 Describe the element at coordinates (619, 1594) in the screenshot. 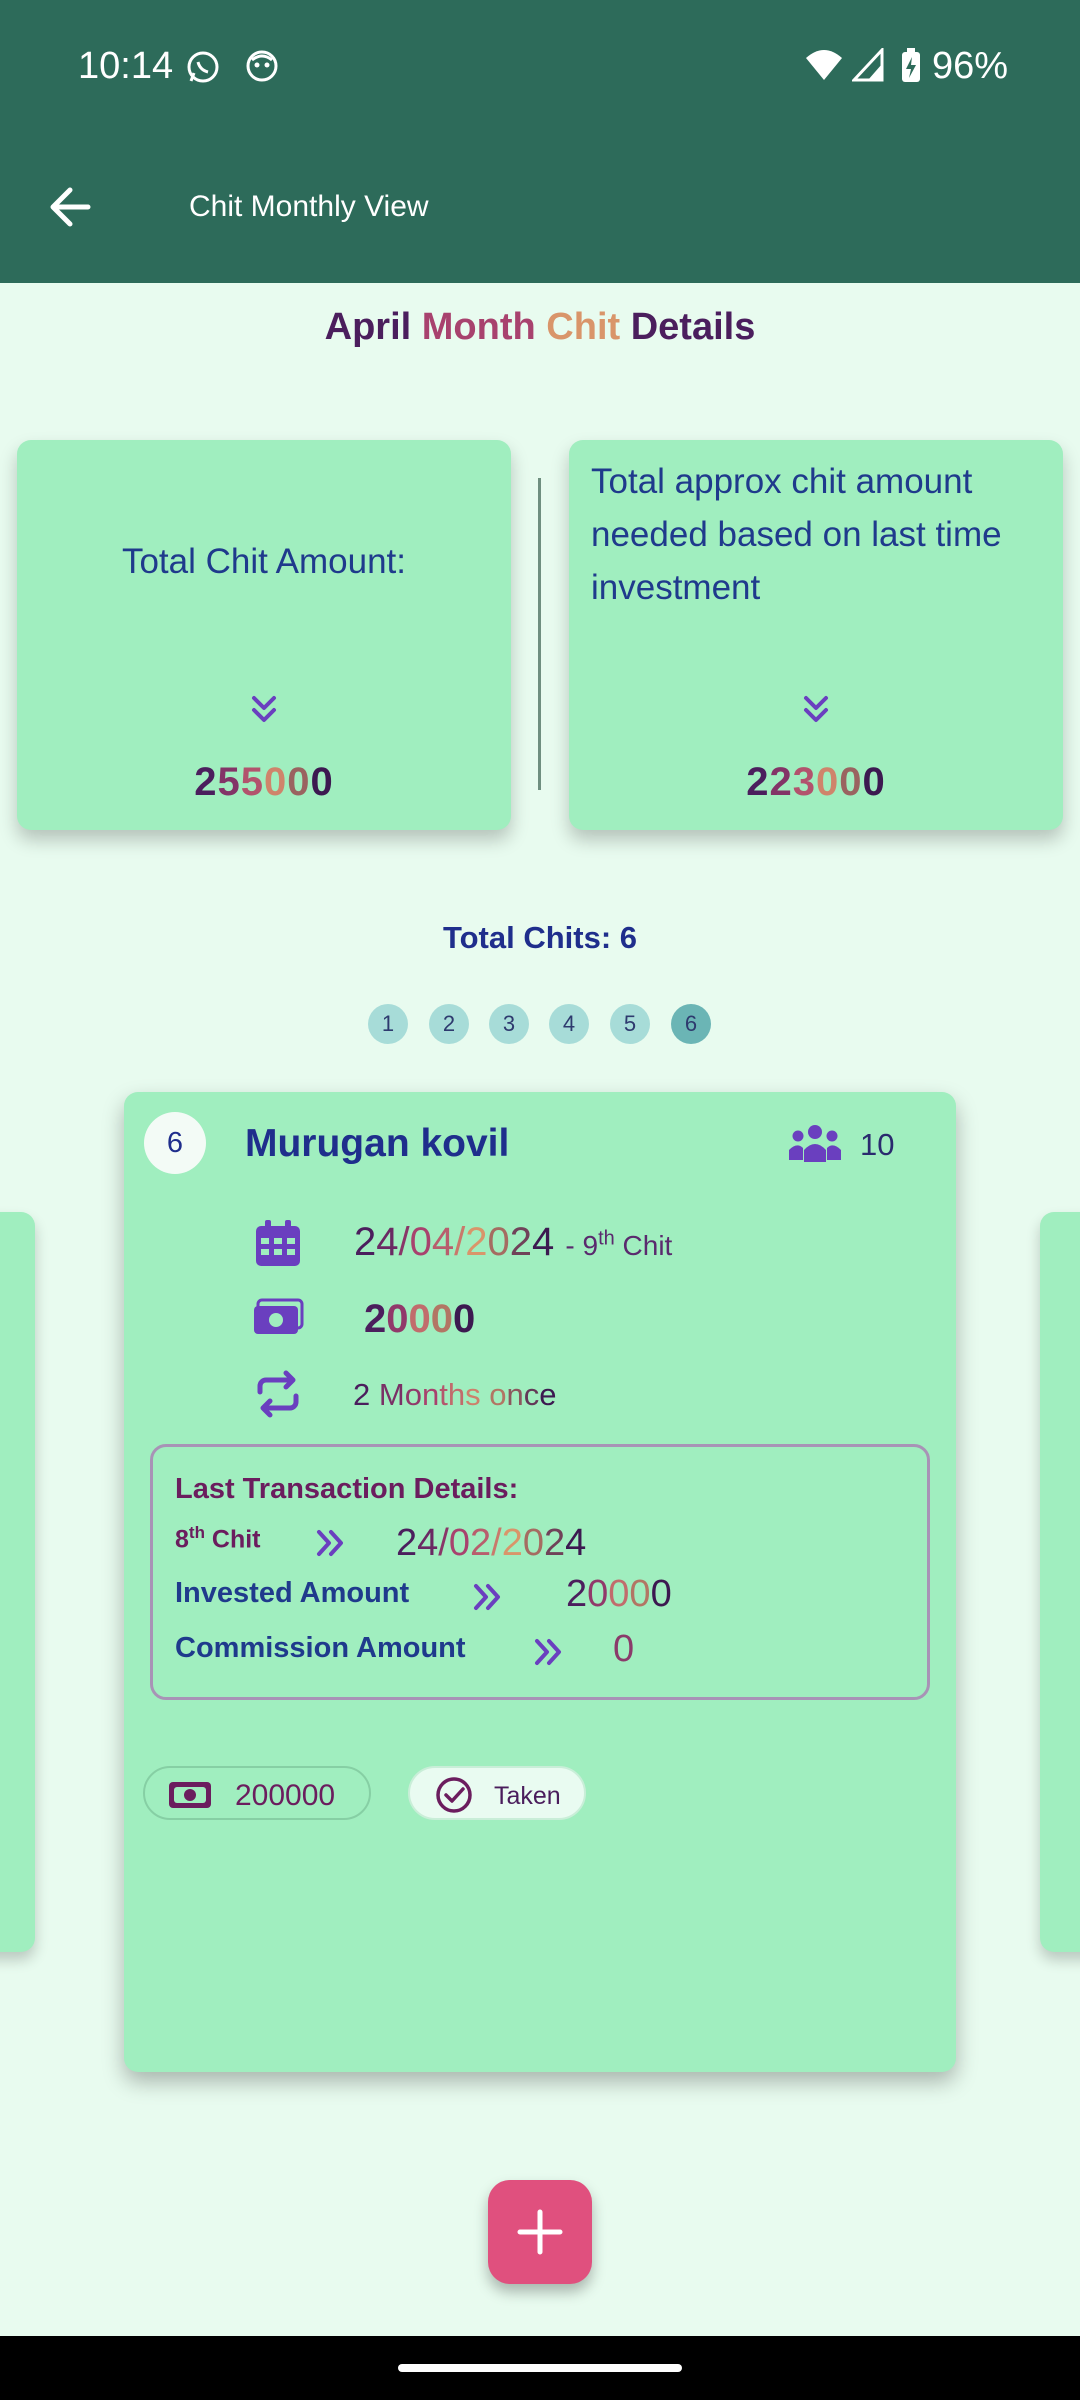

I see `invested-amount-value: 20000` at that location.